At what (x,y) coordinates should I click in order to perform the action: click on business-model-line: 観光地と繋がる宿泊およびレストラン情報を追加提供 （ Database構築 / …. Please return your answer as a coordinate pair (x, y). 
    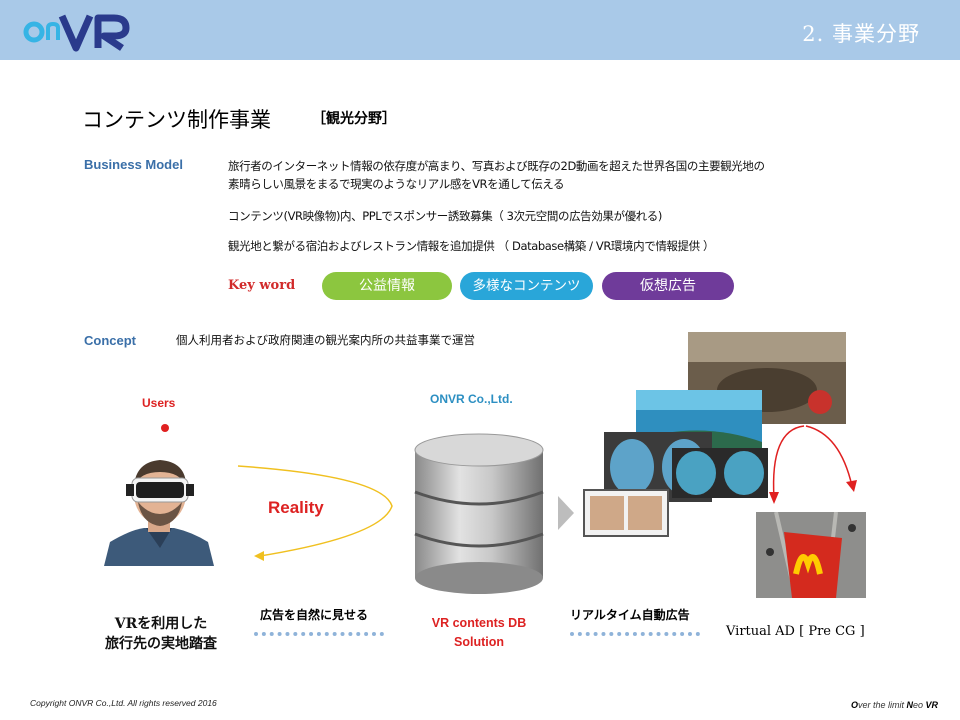
    Looking at the image, I should click on (471, 246).